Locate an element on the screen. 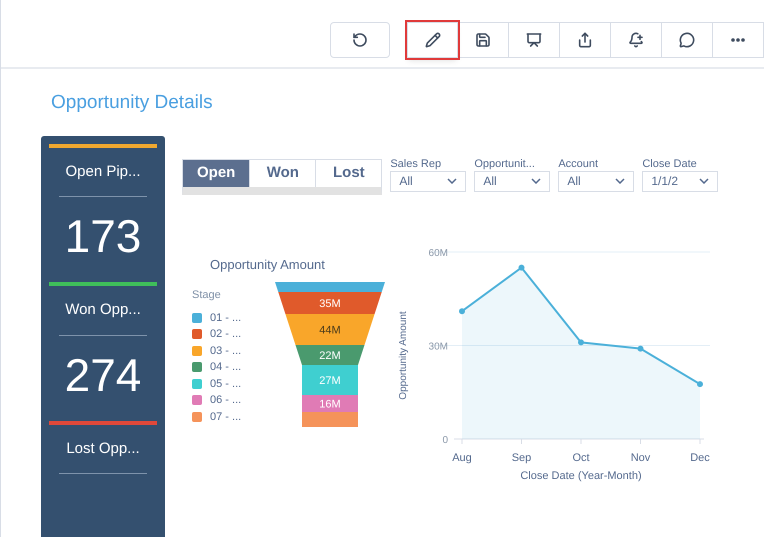  more-icon is located at coordinates (738, 40).